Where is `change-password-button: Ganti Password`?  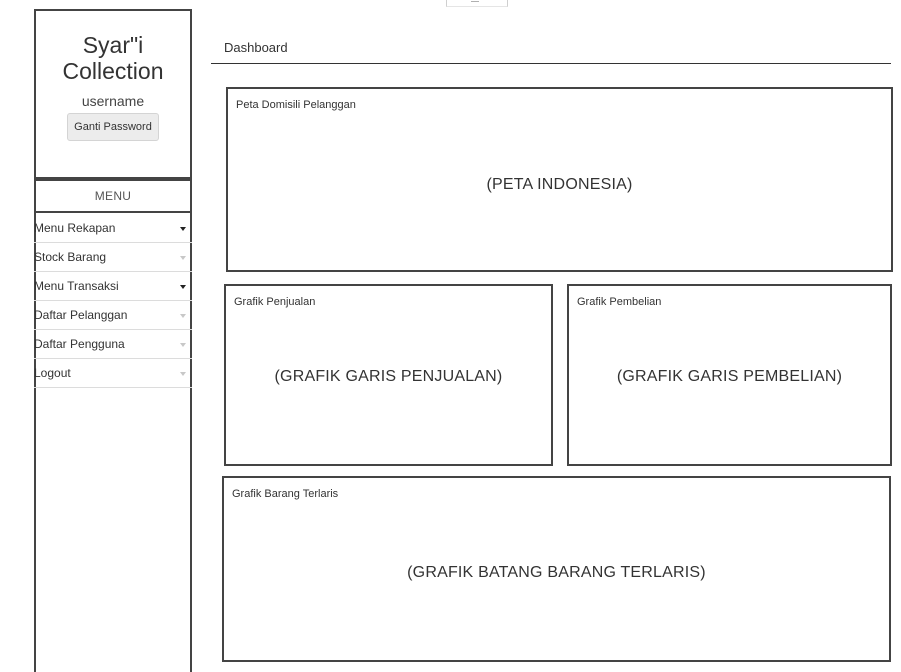 change-password-button: Ganti Password is located at coordinates (113, 127).